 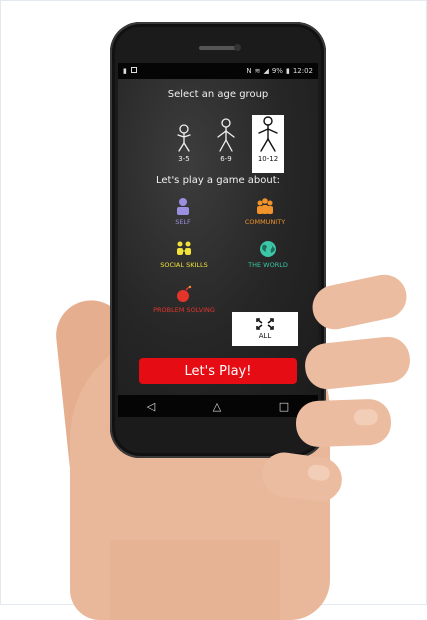 I want to click on stick-figure-large-icon, so click(x=268, y=134).